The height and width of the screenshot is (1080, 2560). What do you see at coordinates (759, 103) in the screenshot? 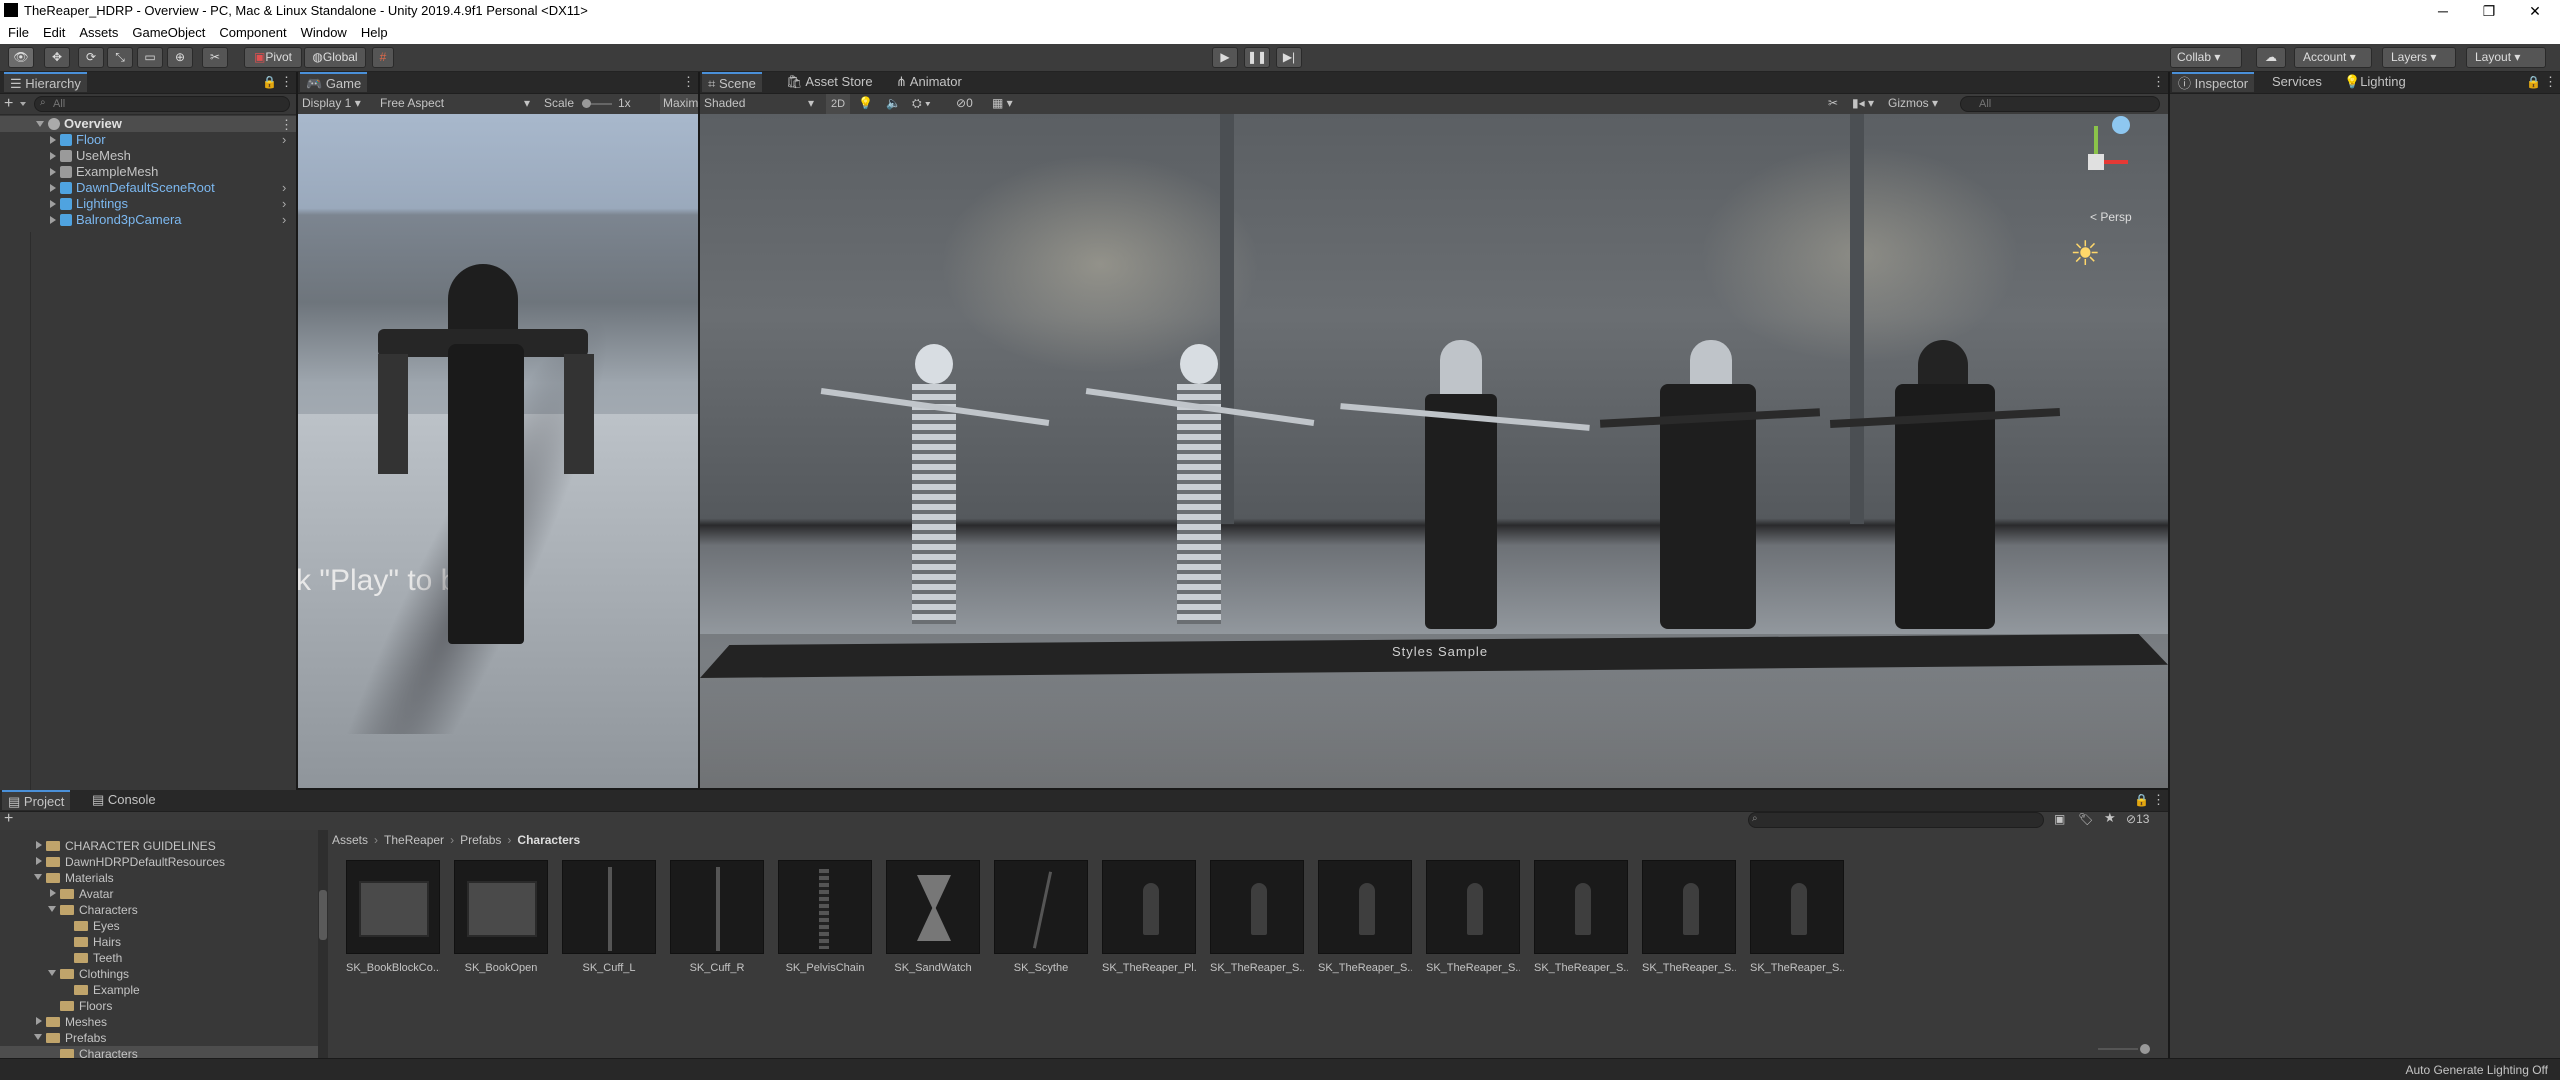
I see `shading-dropdown: Shaded ▾` at bounding box center [759, 103].